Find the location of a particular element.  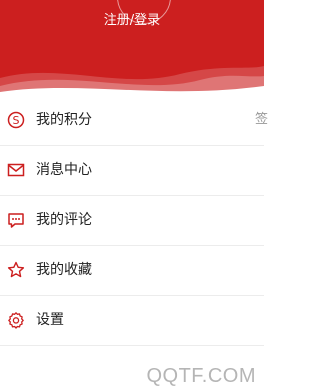

header-wave-decoration is located at coordinates (132, 81).